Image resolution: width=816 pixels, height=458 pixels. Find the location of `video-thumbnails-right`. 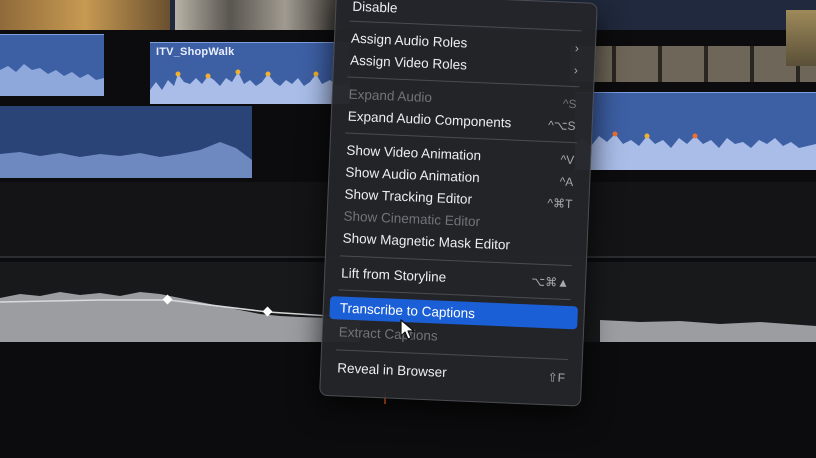

video-thumbnails-right is located at coordinates (693, 64).